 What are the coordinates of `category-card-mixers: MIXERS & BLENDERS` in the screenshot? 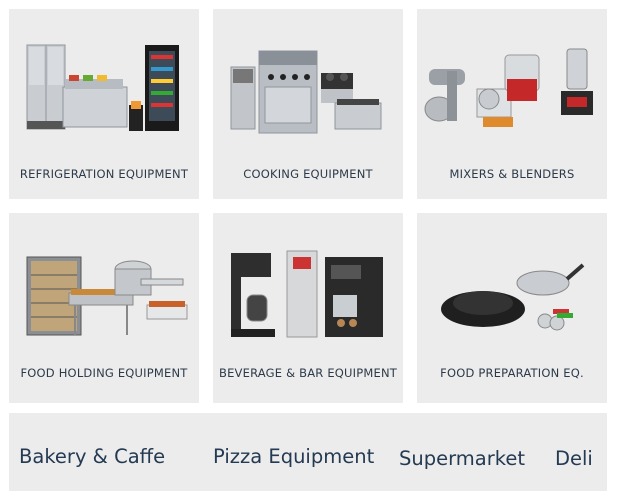 It's located at (512, 104).